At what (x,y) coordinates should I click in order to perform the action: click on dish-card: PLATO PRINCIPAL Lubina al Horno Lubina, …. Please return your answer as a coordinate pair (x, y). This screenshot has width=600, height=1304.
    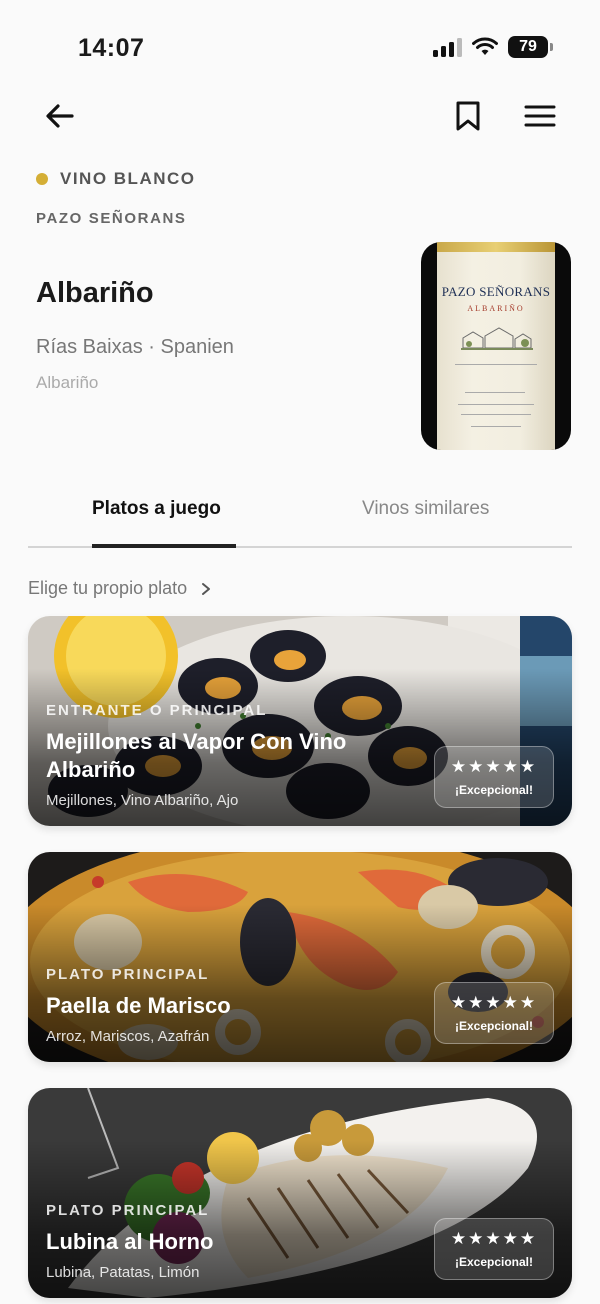
    Looking at the image, I should click on (300, 1193).